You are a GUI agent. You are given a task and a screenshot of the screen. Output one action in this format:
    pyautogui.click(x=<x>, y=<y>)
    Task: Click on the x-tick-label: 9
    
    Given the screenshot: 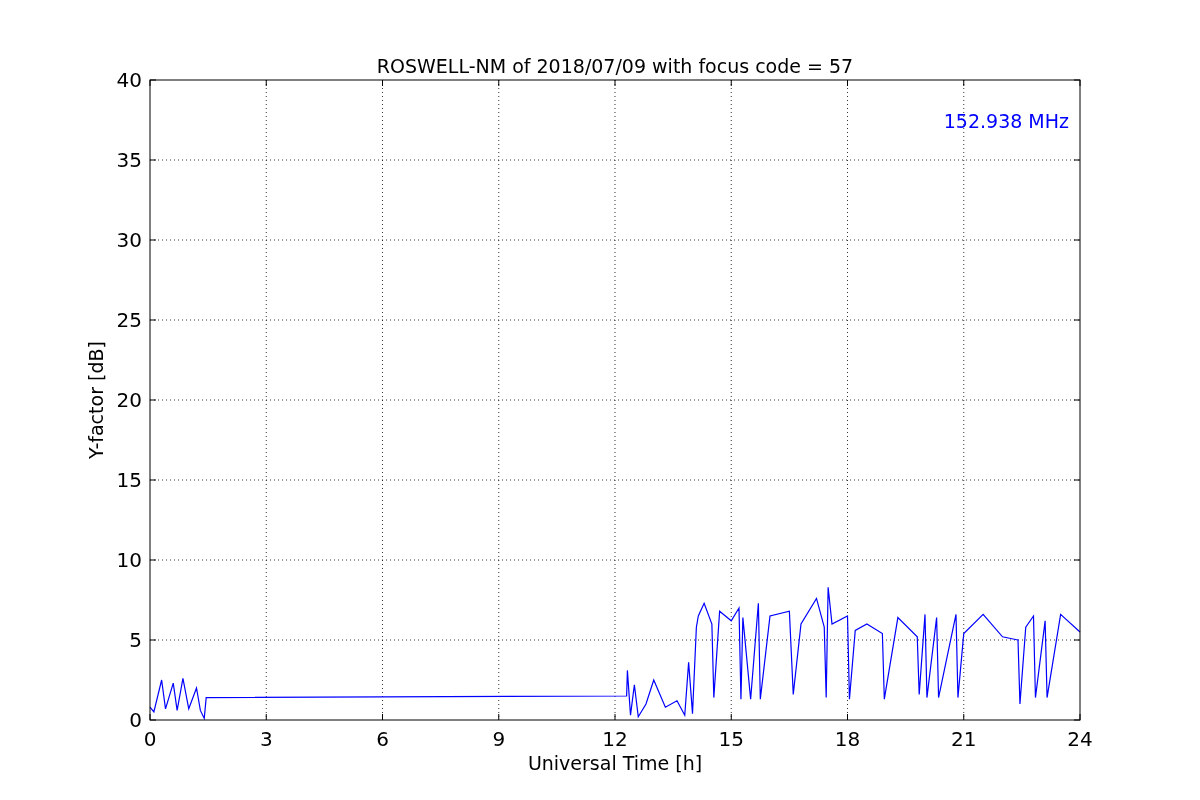 What is the action you would take?
    pyautogui.click(x=499, y=739)
    